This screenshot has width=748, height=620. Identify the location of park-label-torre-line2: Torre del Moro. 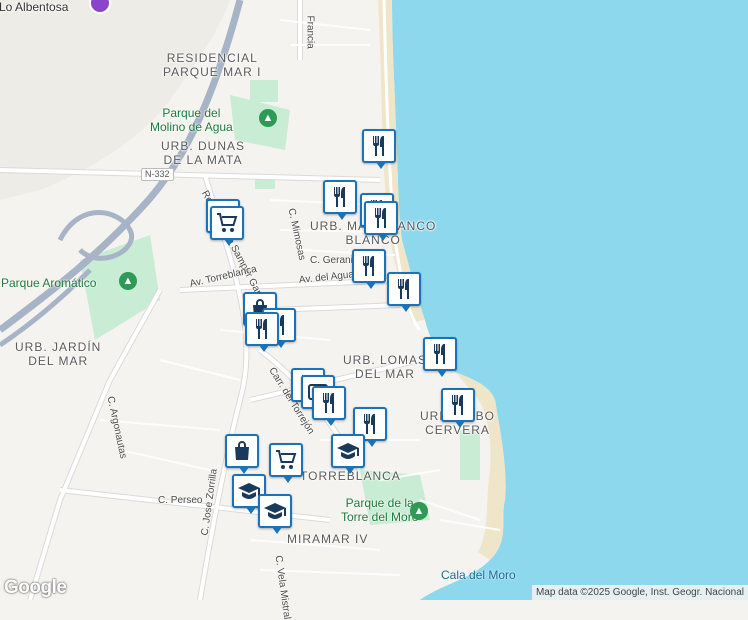
(380, 517).